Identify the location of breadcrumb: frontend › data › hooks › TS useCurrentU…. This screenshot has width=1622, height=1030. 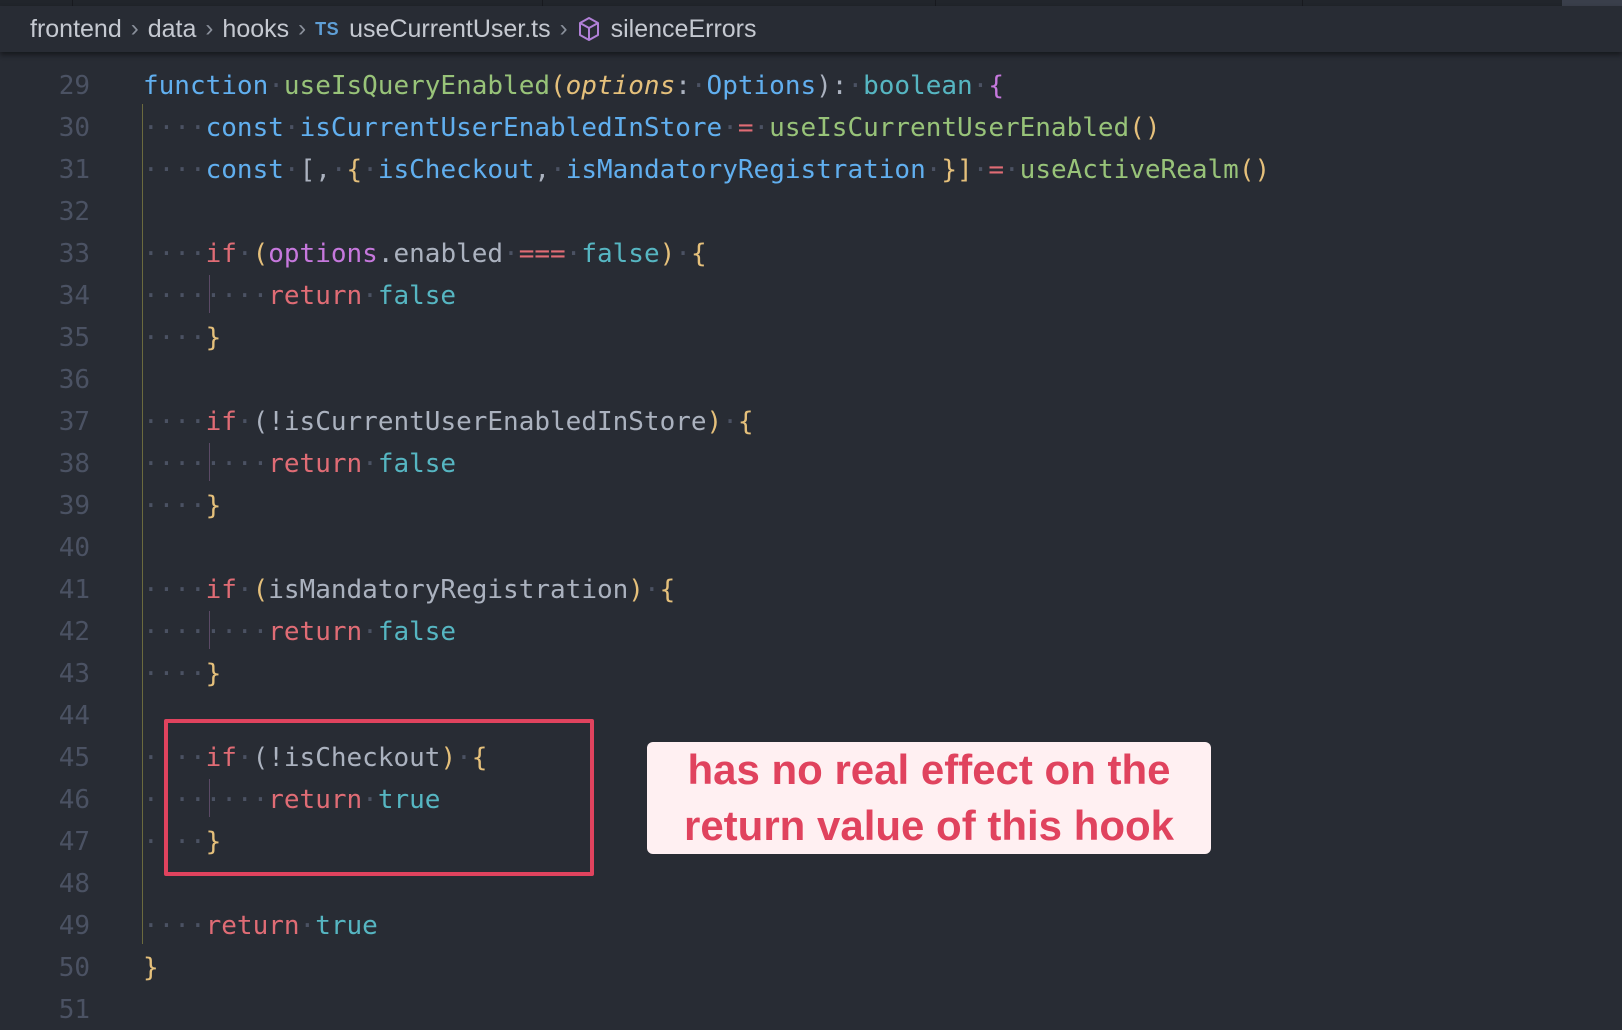
(811, 29).